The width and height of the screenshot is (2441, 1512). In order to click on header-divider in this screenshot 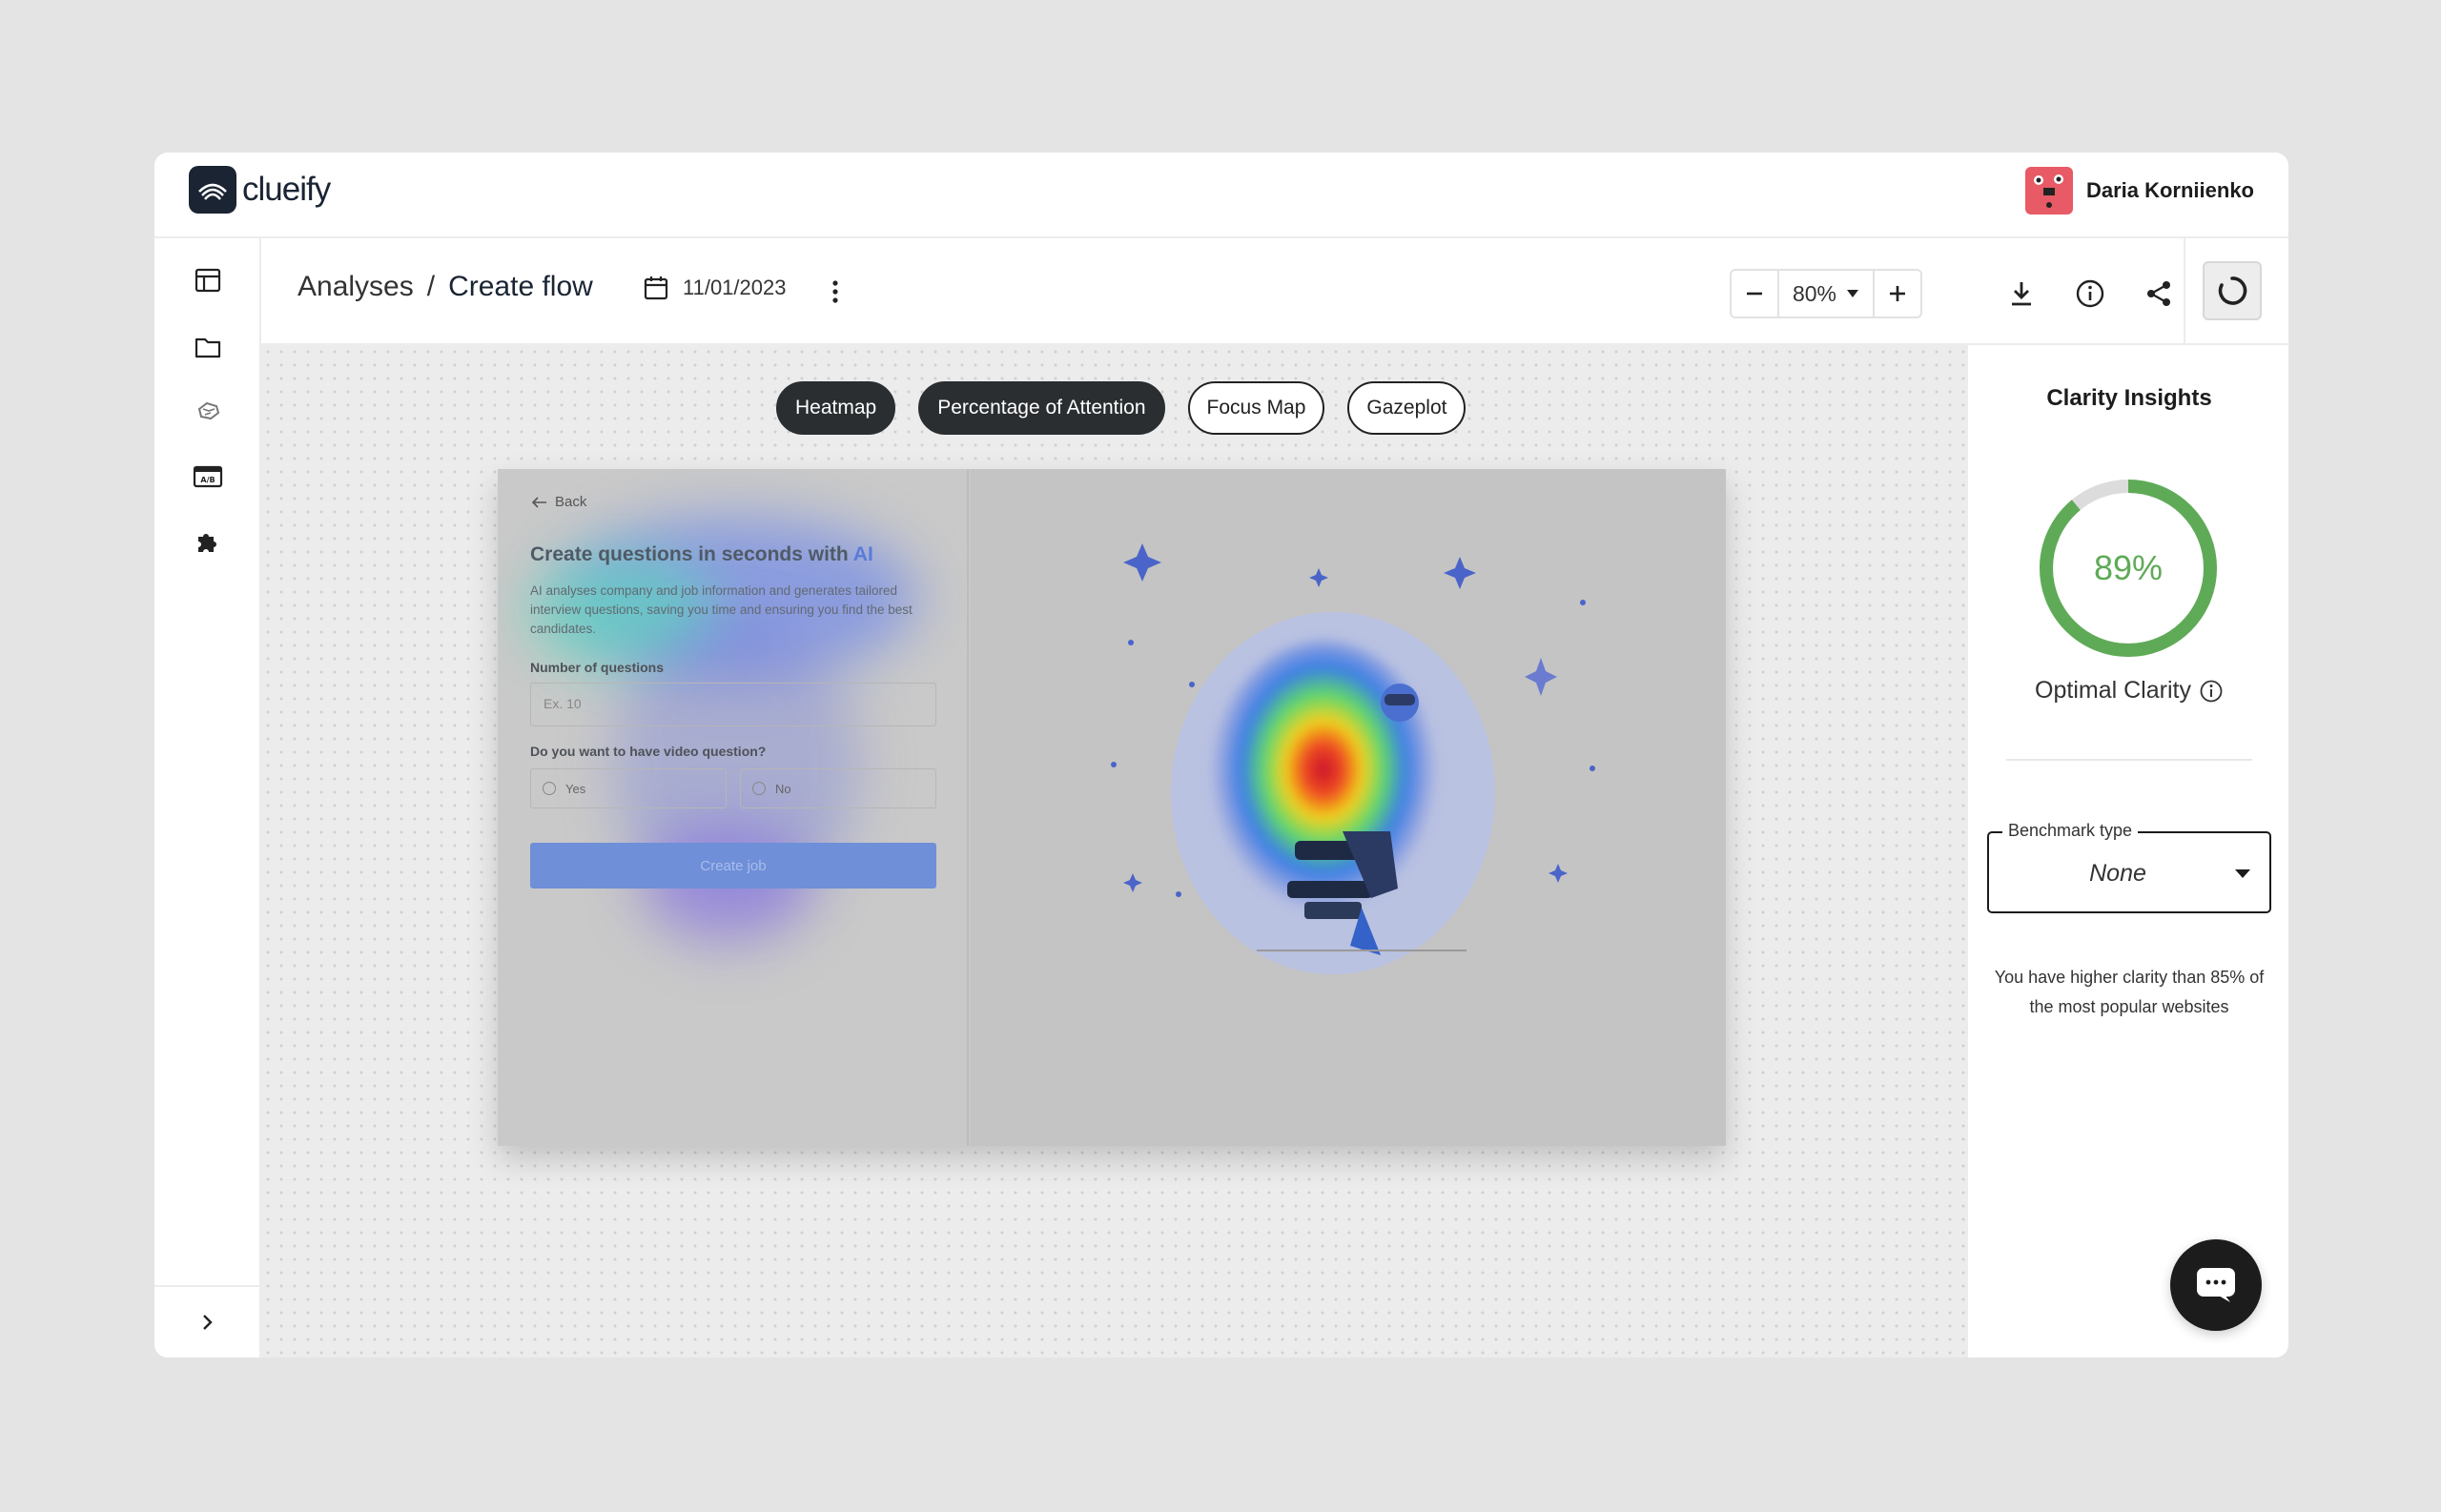, I will do `click(2184, 291)`.